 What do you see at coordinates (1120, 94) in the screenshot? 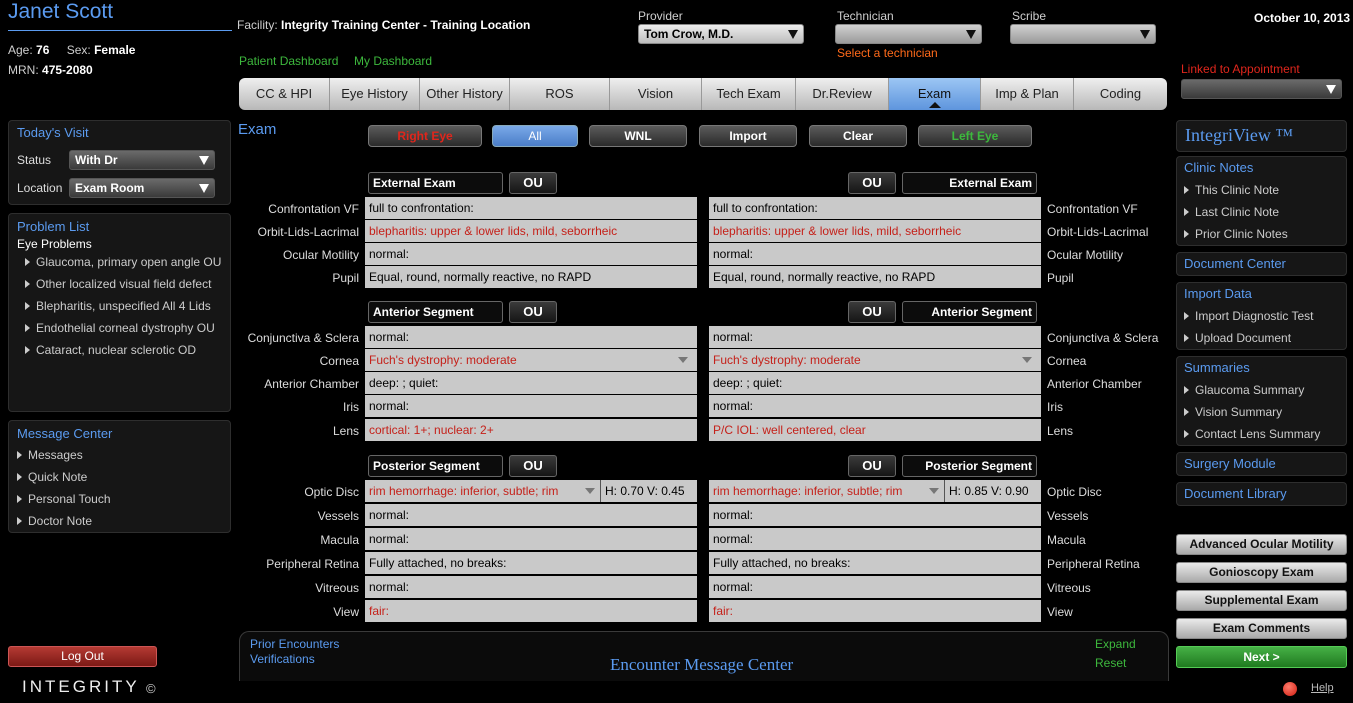
I see `tab-coding: Coding` at bounding box center [1120, 94].